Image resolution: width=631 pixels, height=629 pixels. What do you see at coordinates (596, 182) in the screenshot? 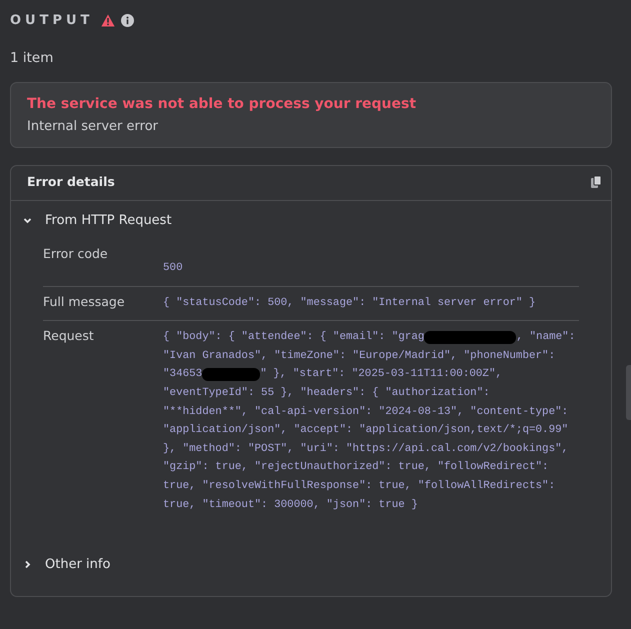
I see `copy-icon` at bounding box center [596, 182].